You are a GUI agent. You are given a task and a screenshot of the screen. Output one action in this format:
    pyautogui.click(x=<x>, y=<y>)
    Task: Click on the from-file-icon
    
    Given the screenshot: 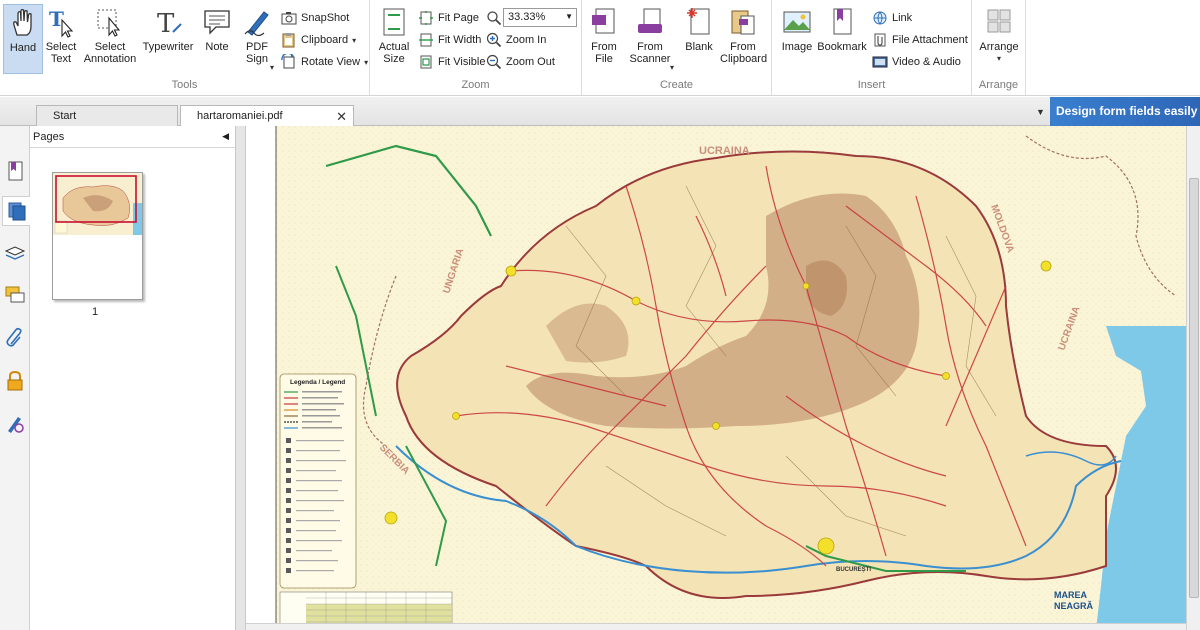 What is the action you would take?
    pyautogui.click(x=603, y=21)
    